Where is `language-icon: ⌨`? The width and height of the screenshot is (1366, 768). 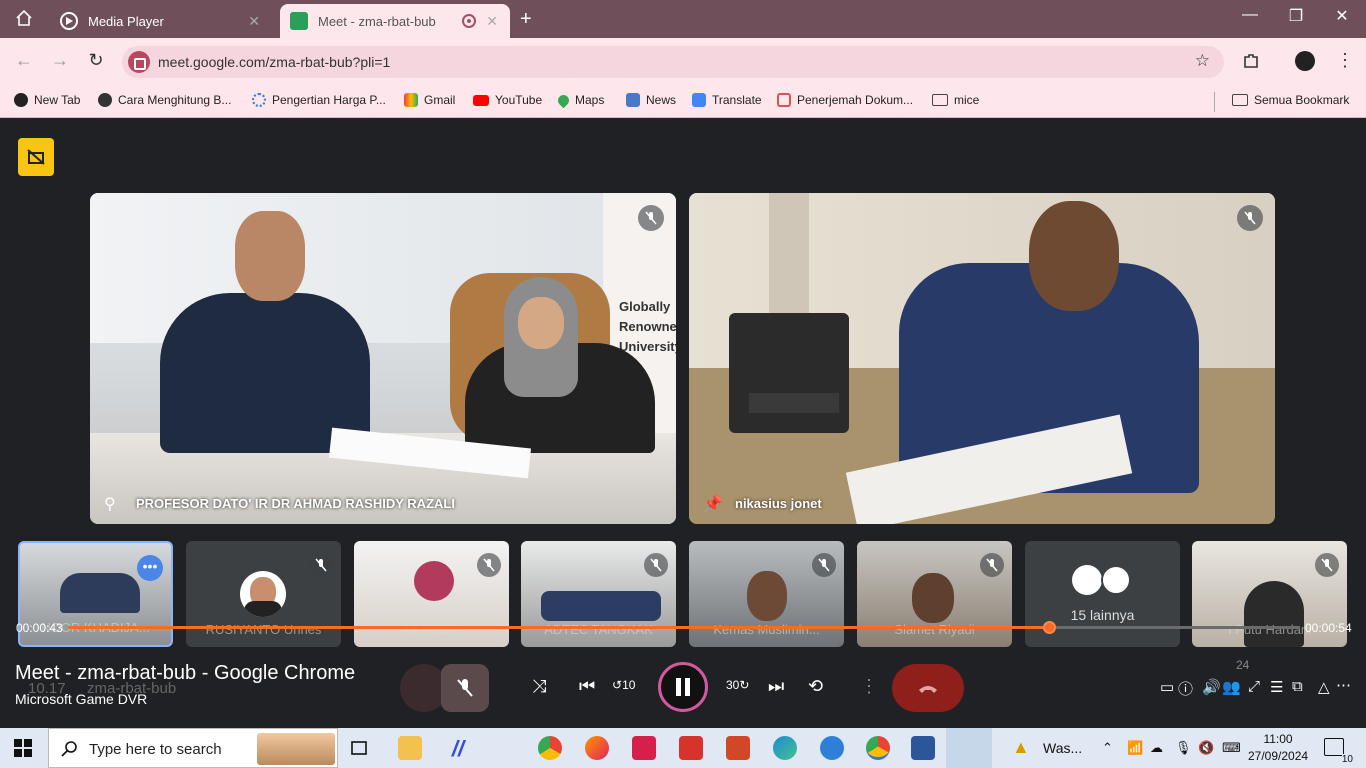 language-icon: ⌨ is located at coordinates (1231, 748).